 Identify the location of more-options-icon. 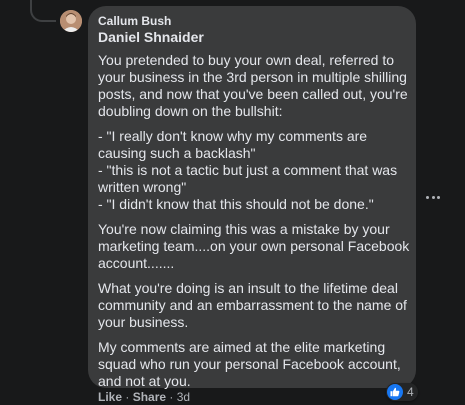
(433, 197).